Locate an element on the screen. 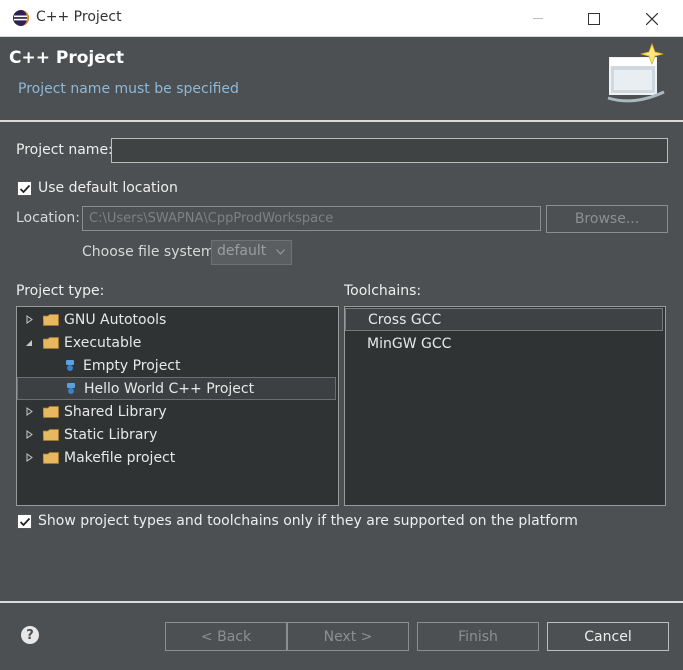 The width and height of the screenshot is (683, 670). chevron-down-icon is located at coordinates (280, 252).